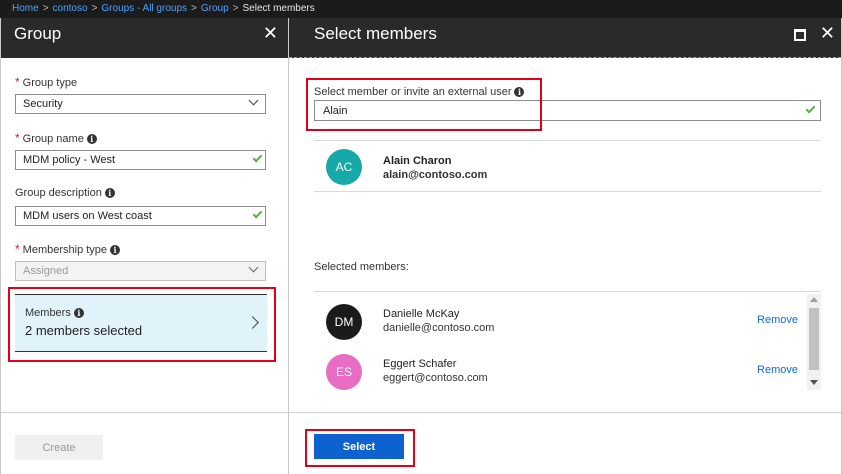 The width and height of the screenshot is (842, 474). What do you see at coordinates (144, 8) in the screenshot?
I see `breadcrumb-all-groups: Groups - All groups` at bounding box center [144, 8].